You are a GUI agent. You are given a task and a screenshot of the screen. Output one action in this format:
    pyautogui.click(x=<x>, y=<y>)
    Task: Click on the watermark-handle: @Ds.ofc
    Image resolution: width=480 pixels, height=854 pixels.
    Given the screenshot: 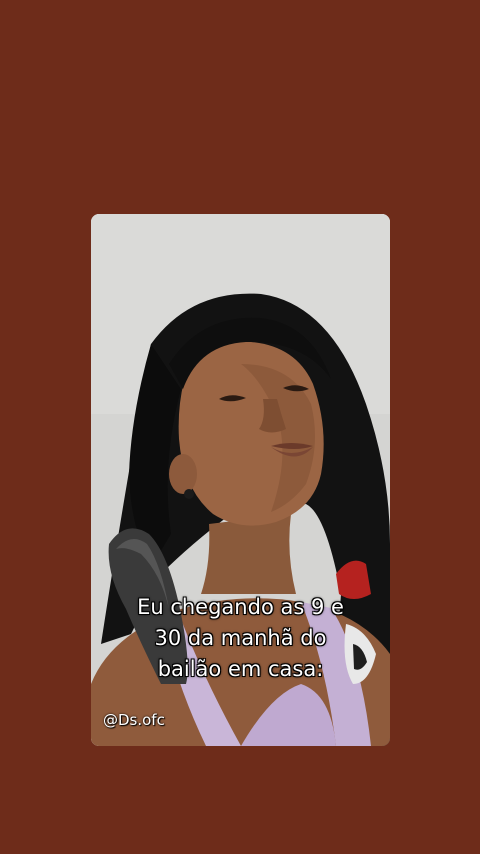 What is the action you would take?
    pyautogui.click(x=134, y=720)
    